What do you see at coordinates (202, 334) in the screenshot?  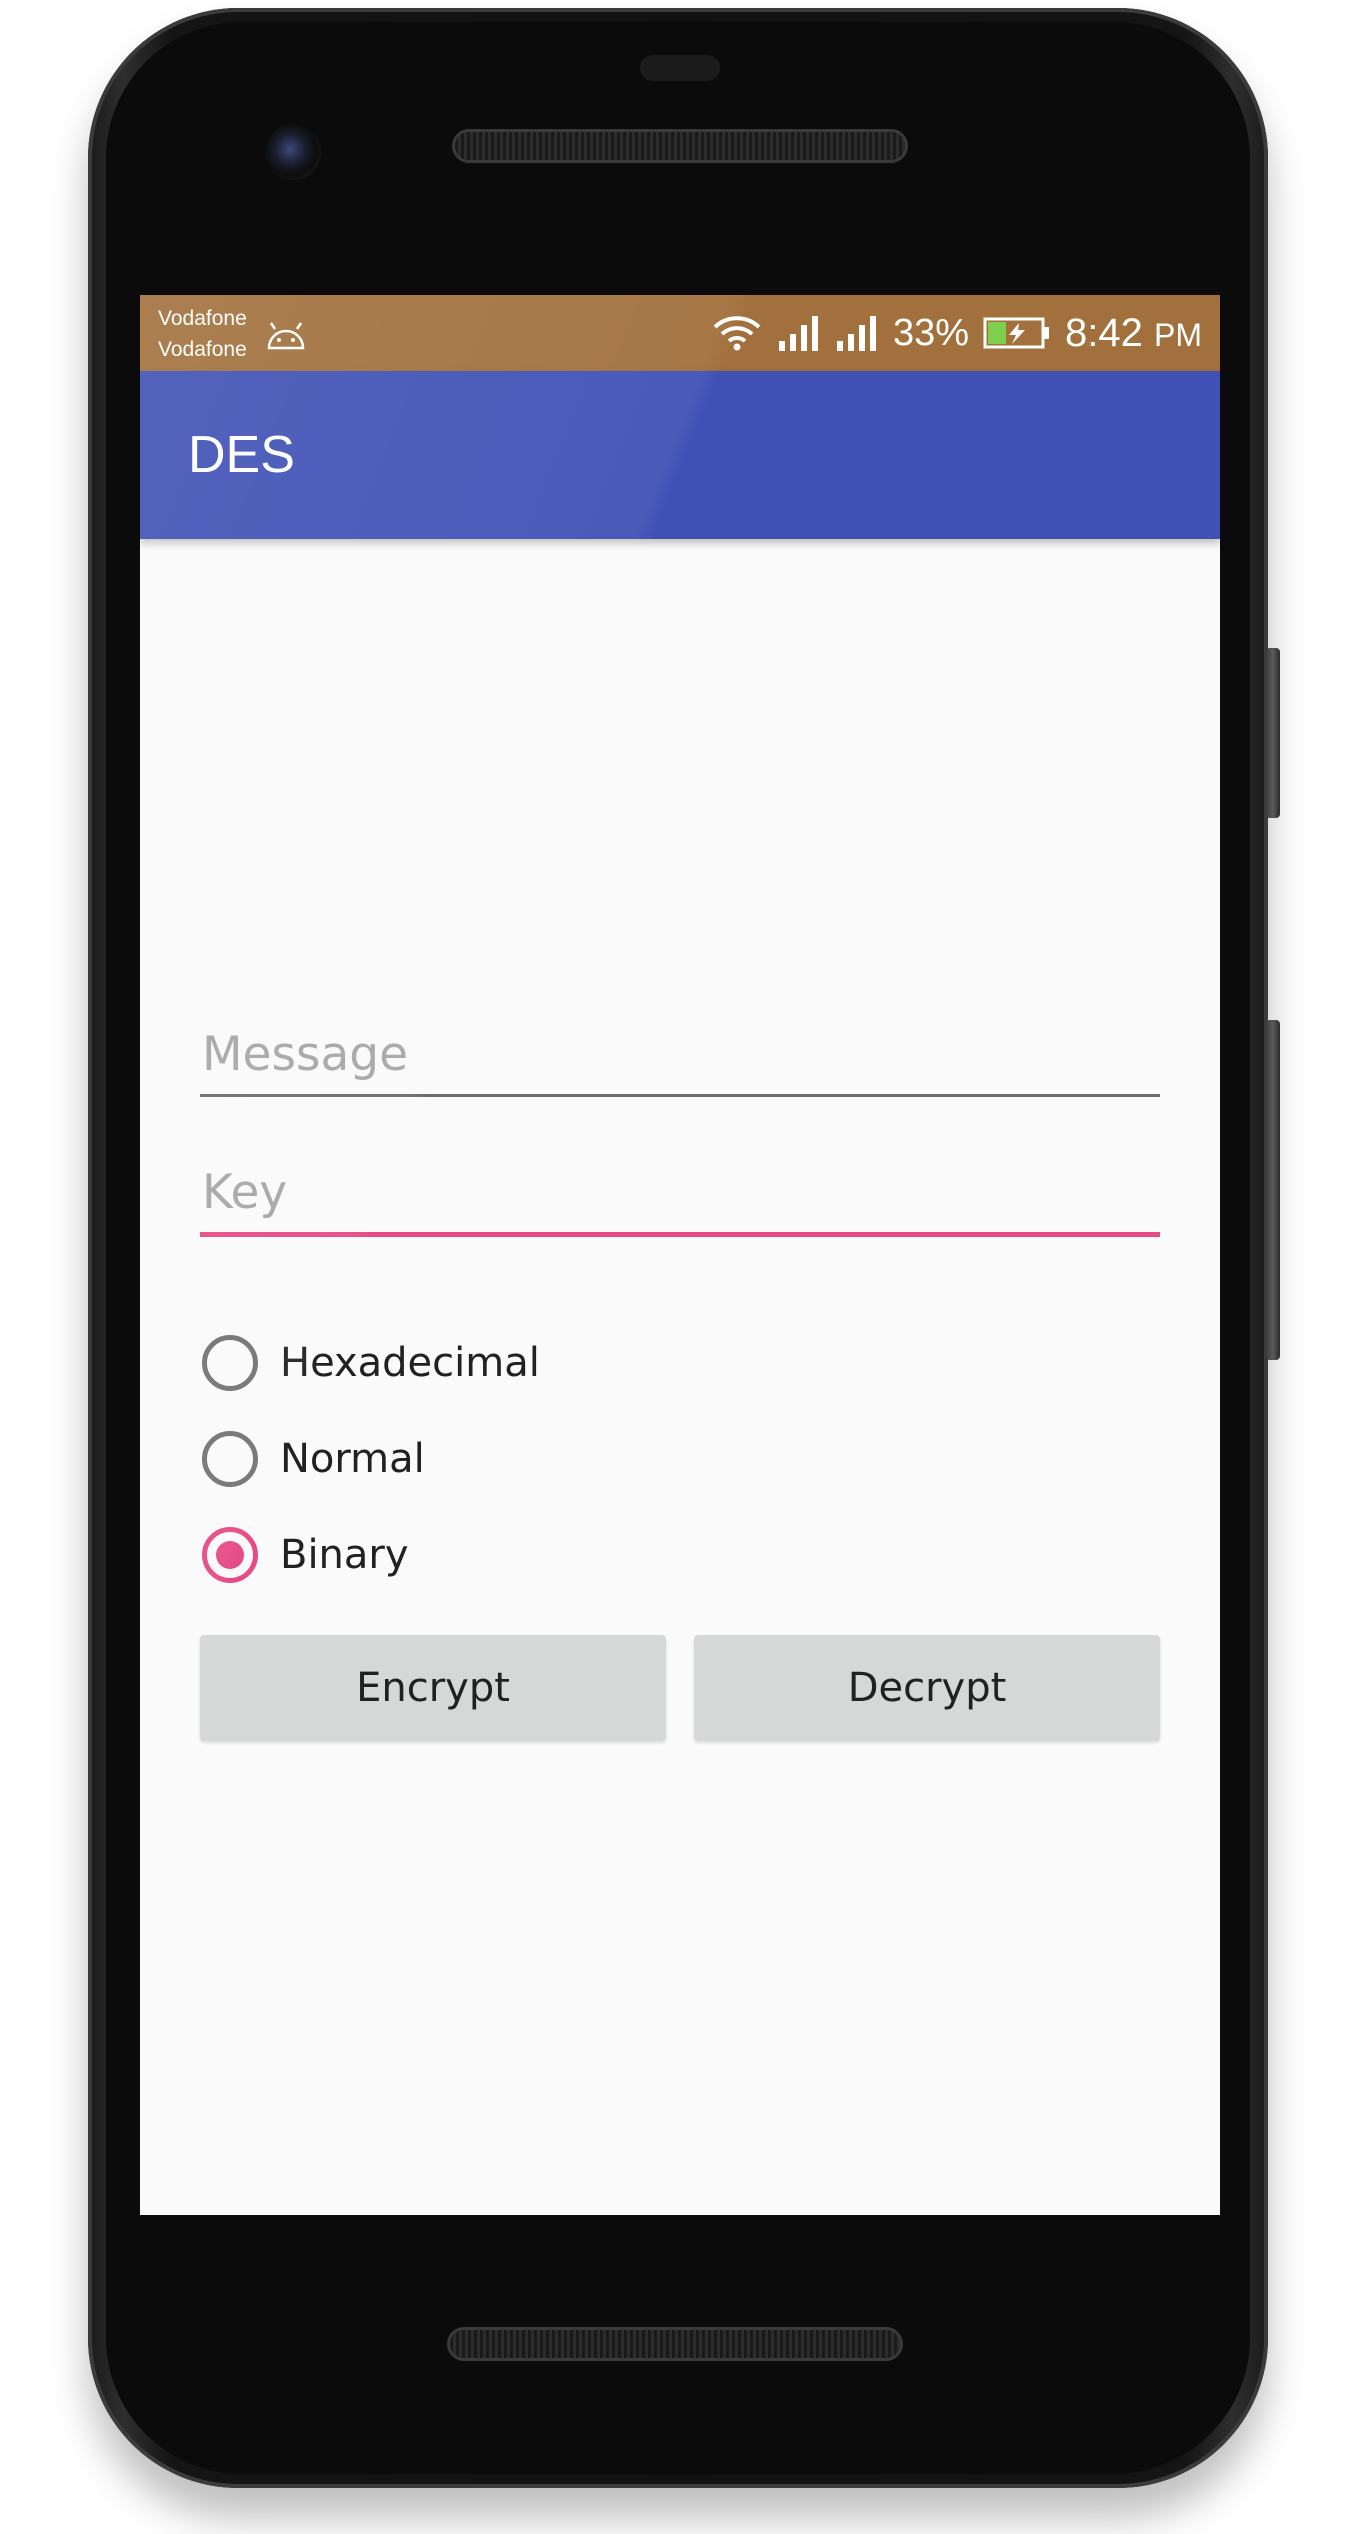 I see `carrier-info: Vodafone Vodafone` at bounding box center [202, 334].